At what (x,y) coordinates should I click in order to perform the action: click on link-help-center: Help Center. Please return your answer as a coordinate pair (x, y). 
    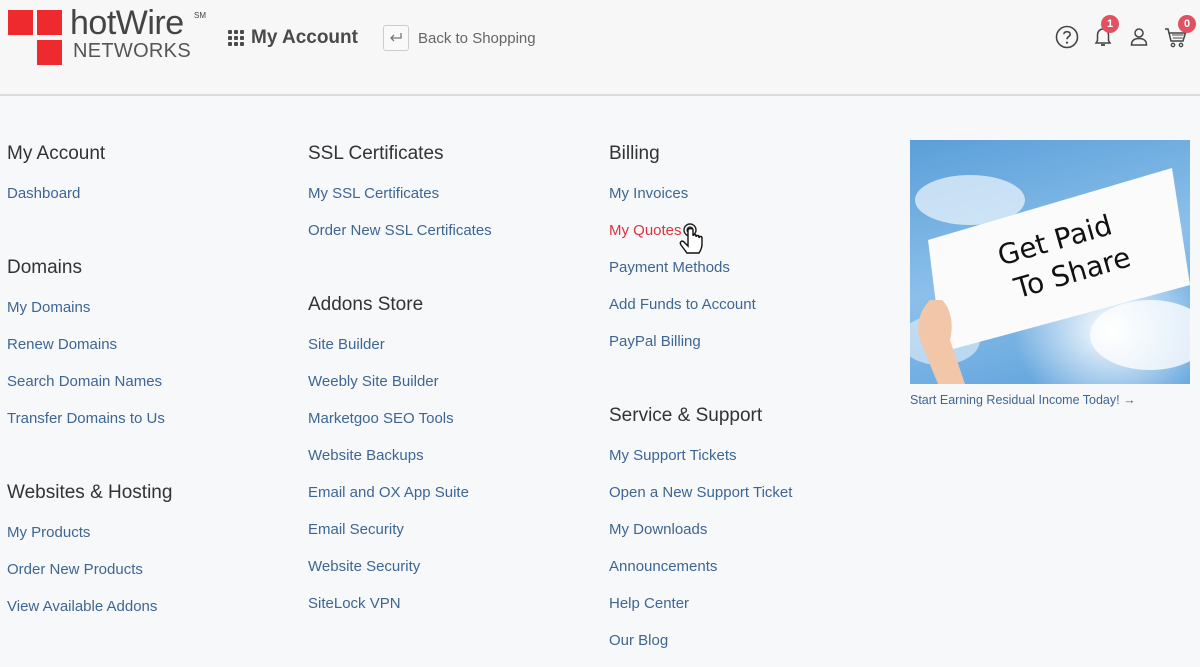
    Looking at the image, I should click on (700, 603).